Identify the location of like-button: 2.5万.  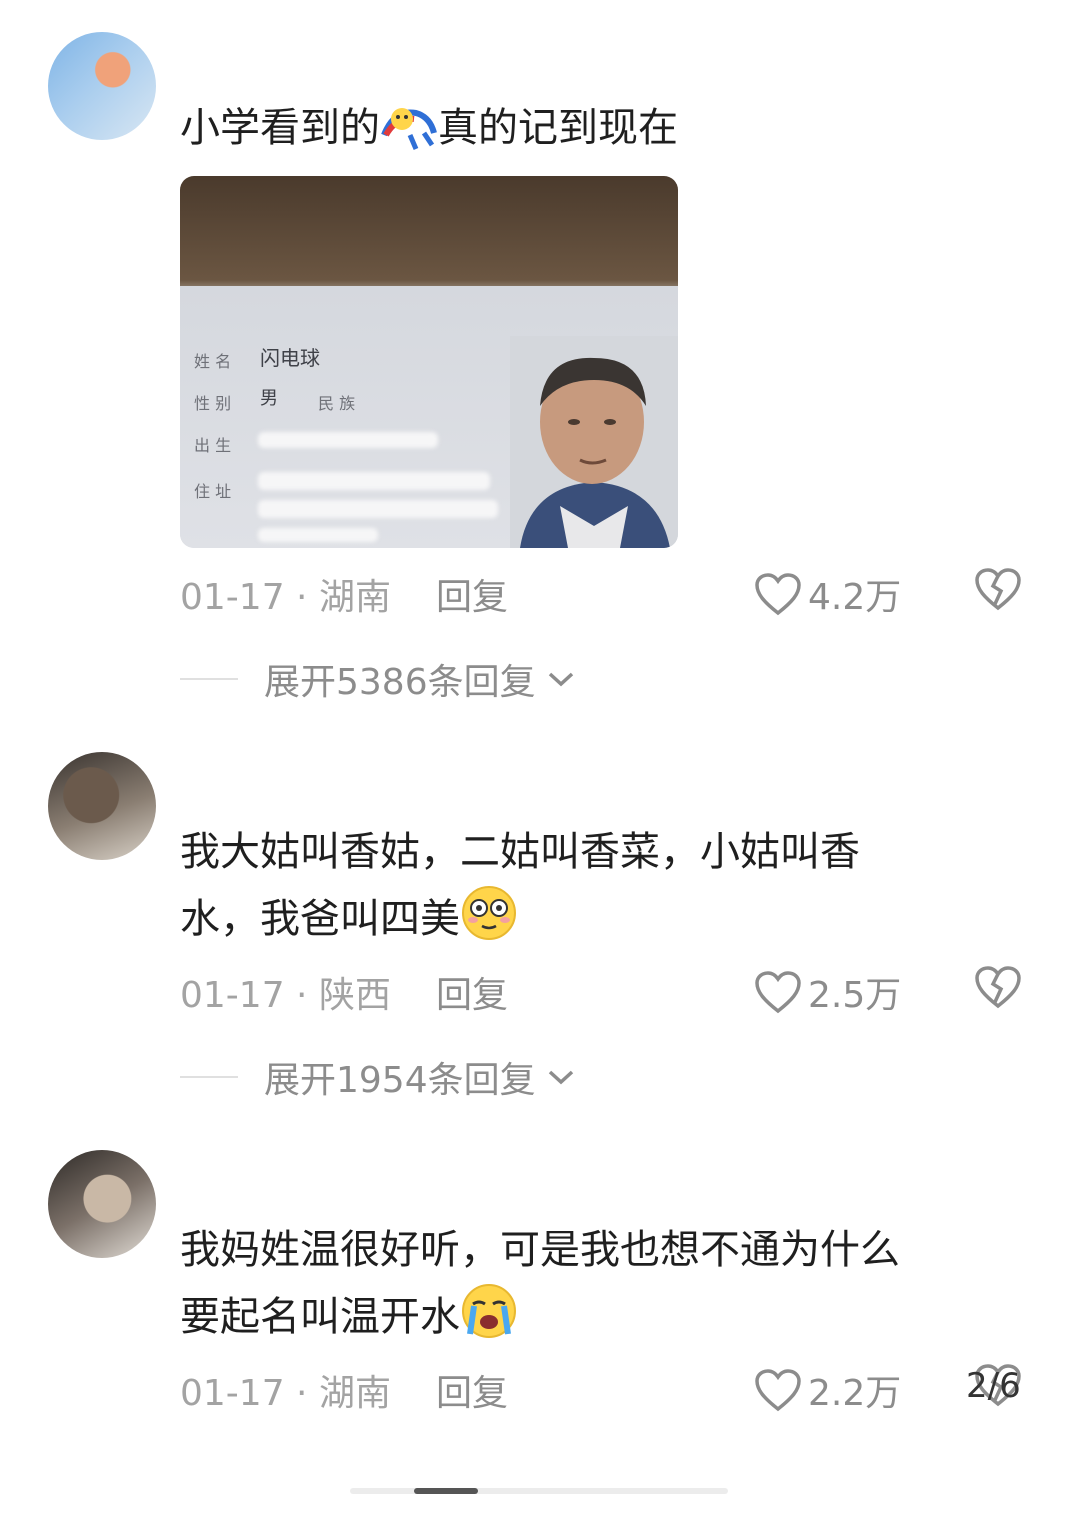
(827, 992).